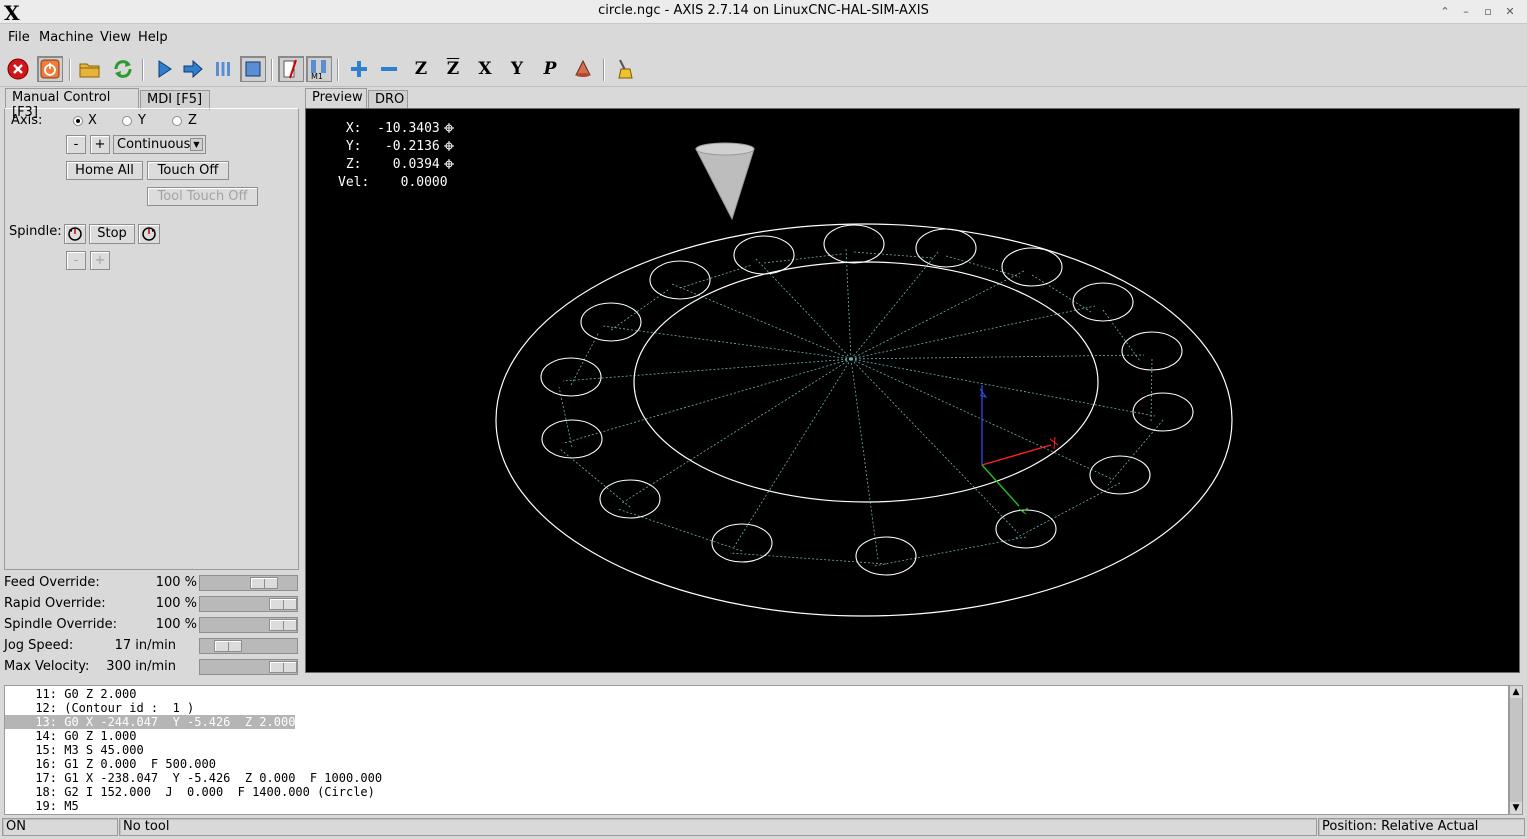  Describe the element at coordinates (248, 583) in the screenshot. I see `feed-override-slider` at that location.